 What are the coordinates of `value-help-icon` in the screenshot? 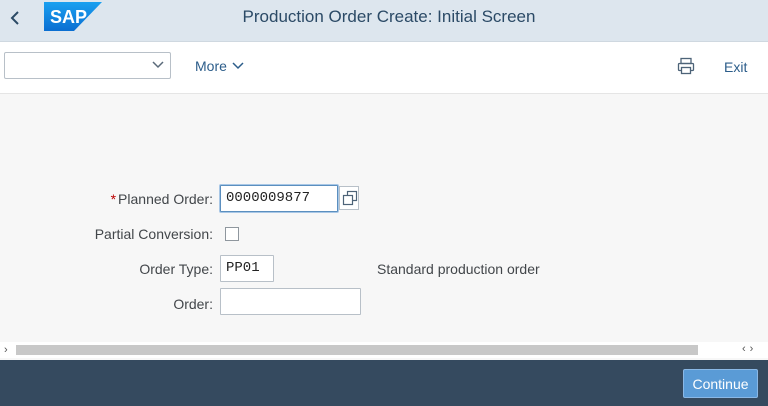 It's located at (350, 198).